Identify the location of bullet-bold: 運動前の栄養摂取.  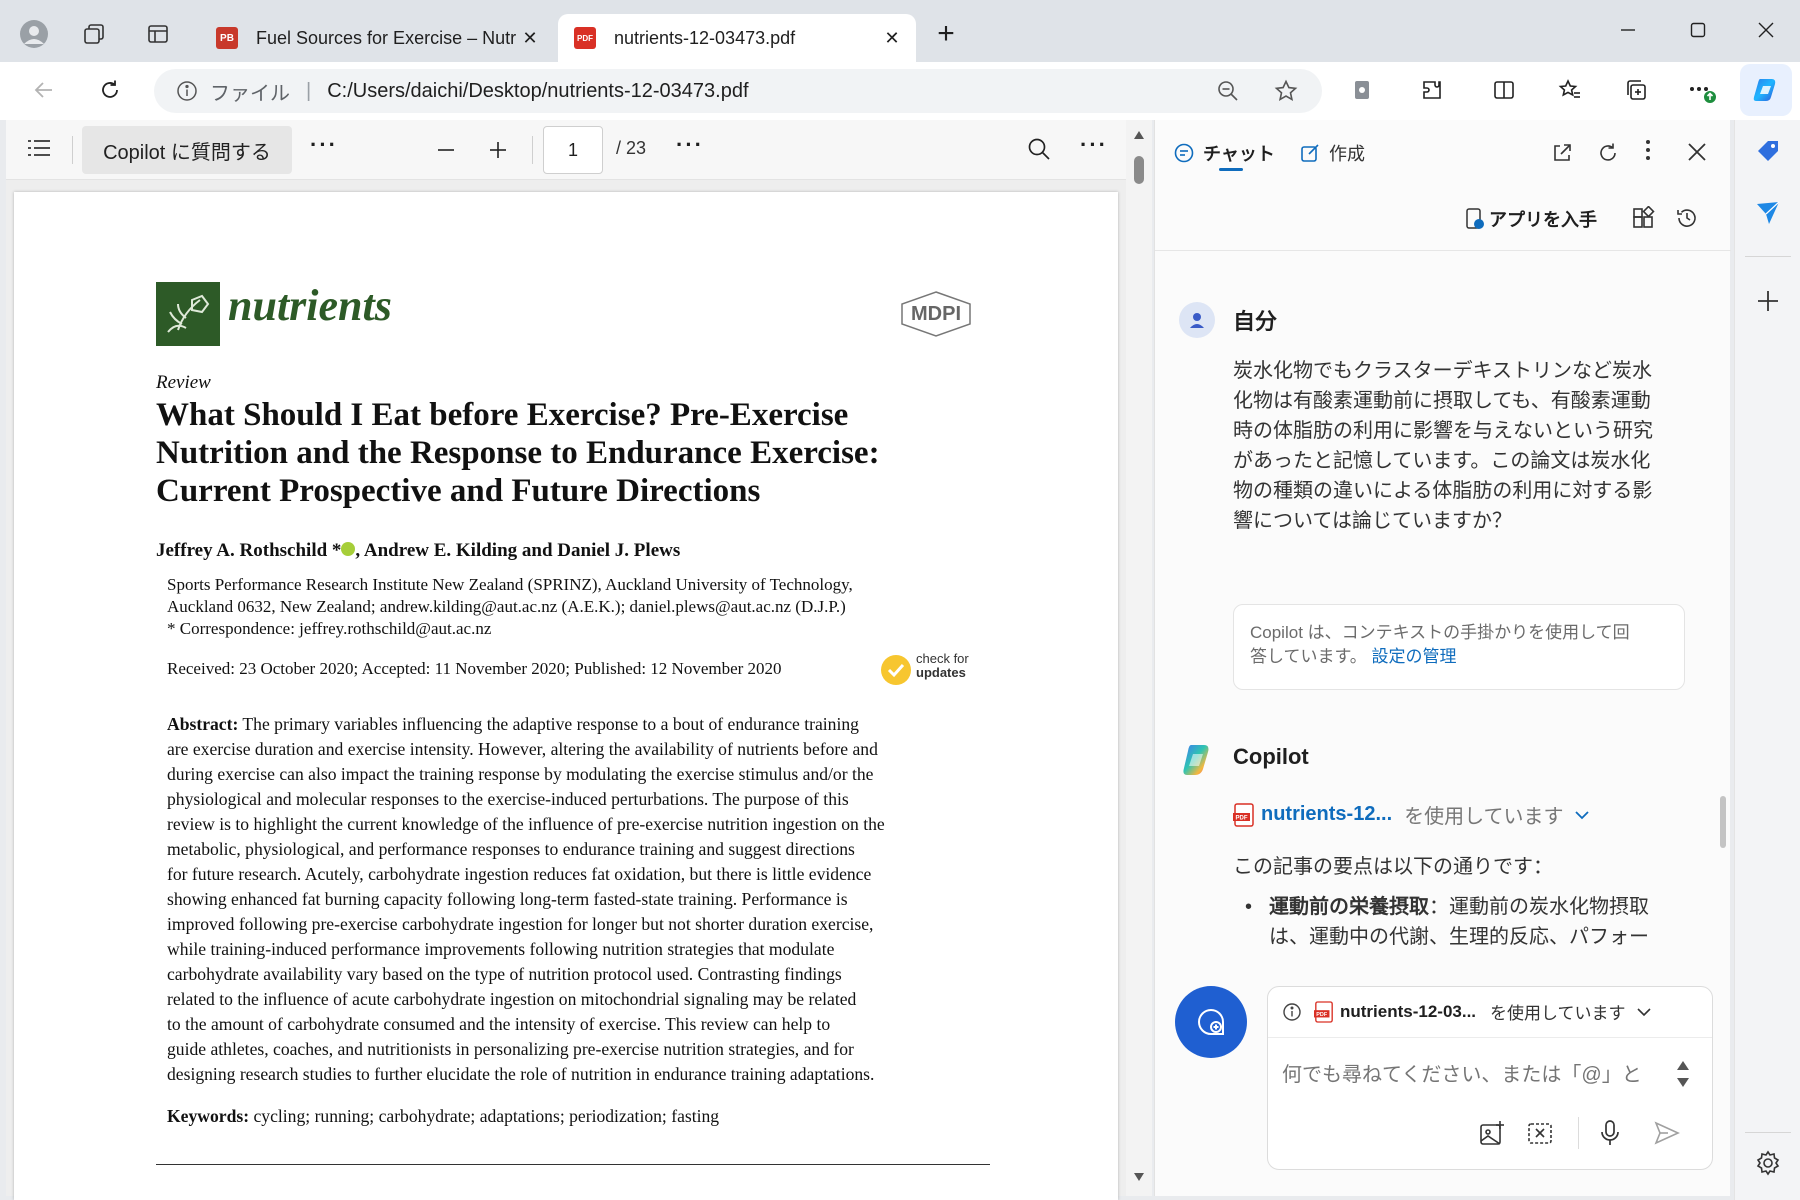
(1349, 907).